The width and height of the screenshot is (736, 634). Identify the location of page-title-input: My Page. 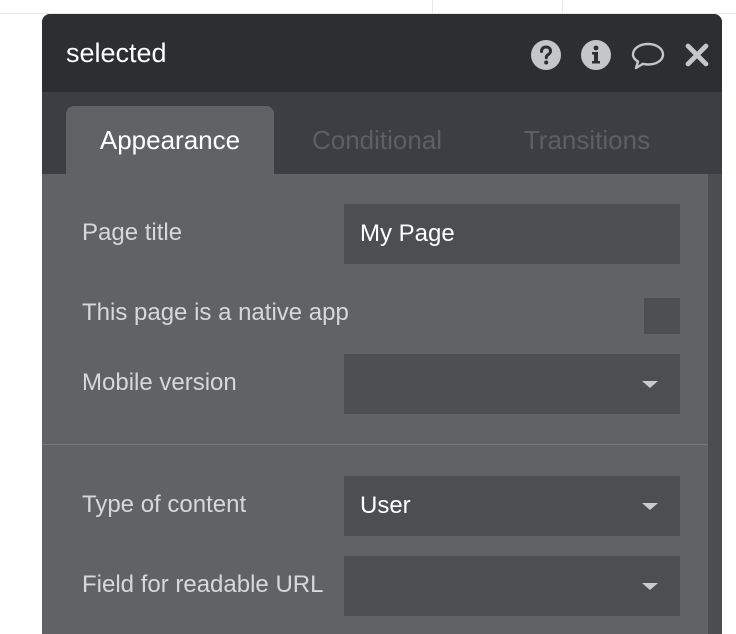
(512, 234).